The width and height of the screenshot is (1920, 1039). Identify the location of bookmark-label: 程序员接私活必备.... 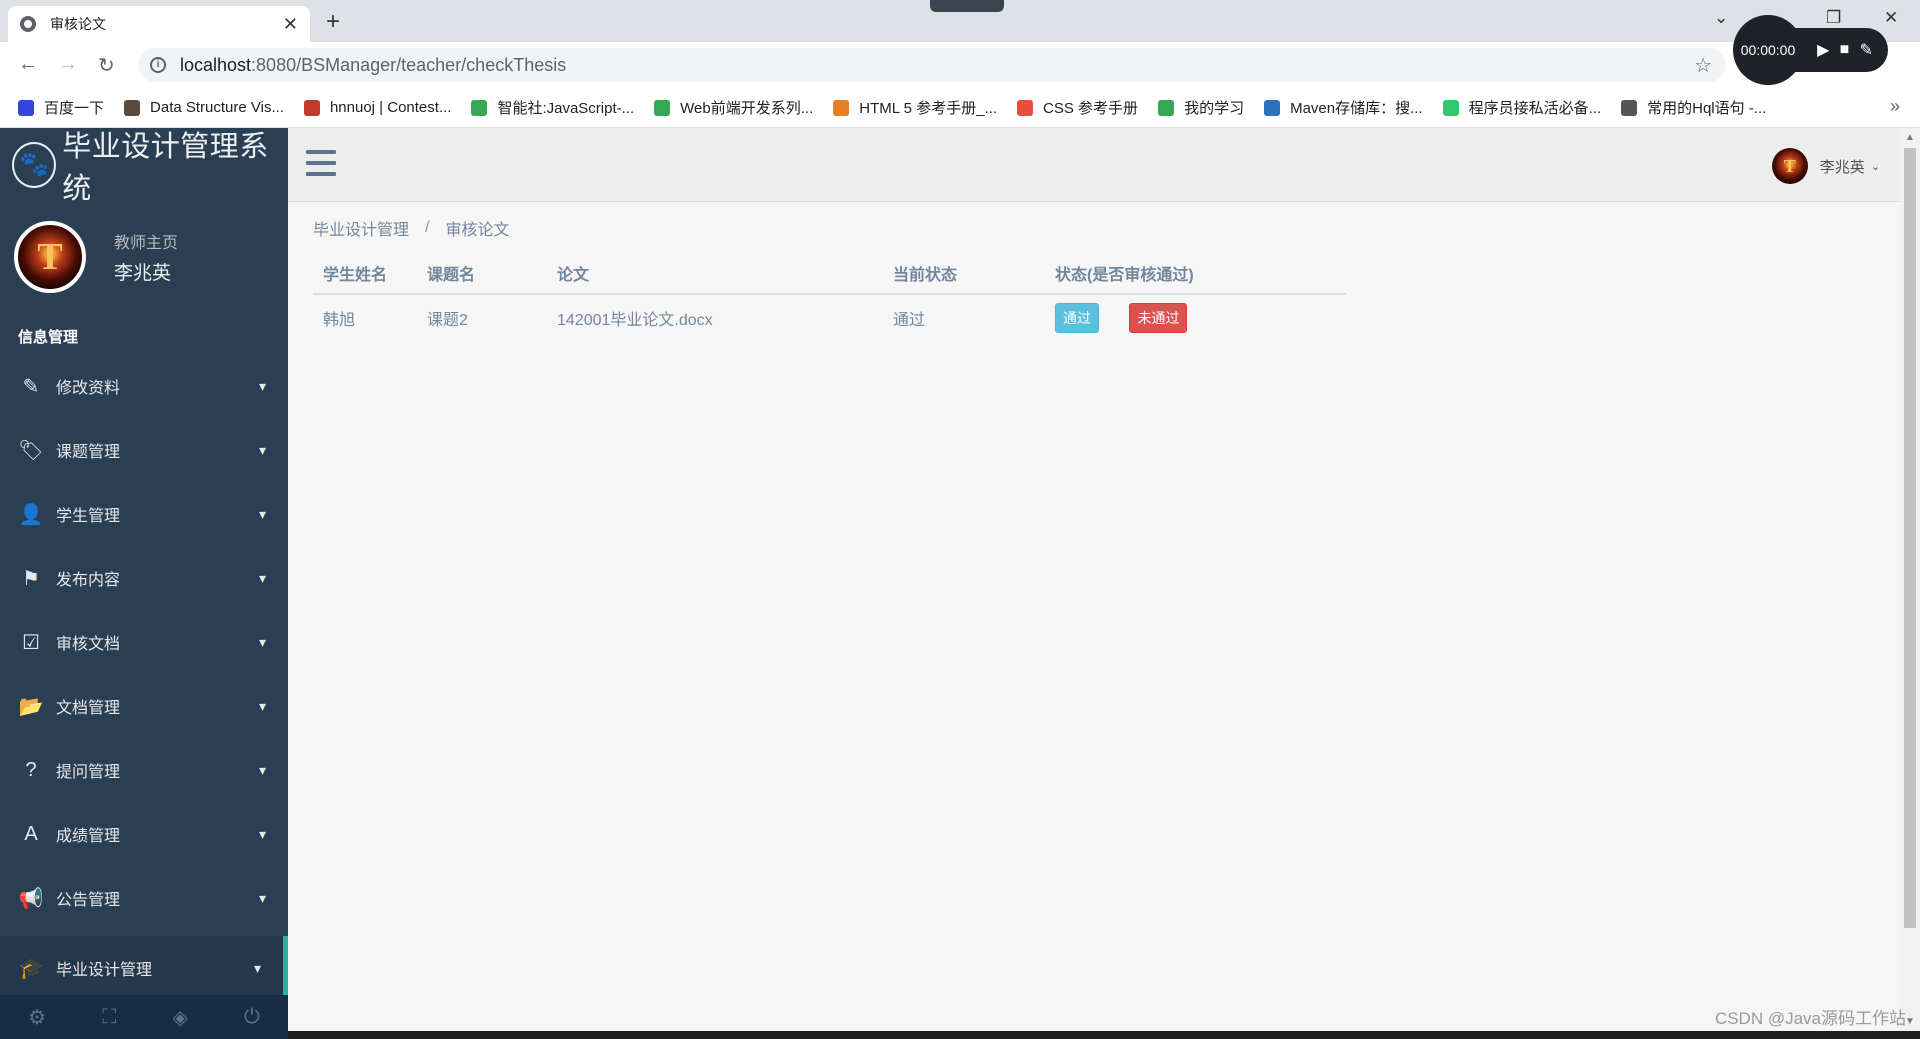
(1535, 108).